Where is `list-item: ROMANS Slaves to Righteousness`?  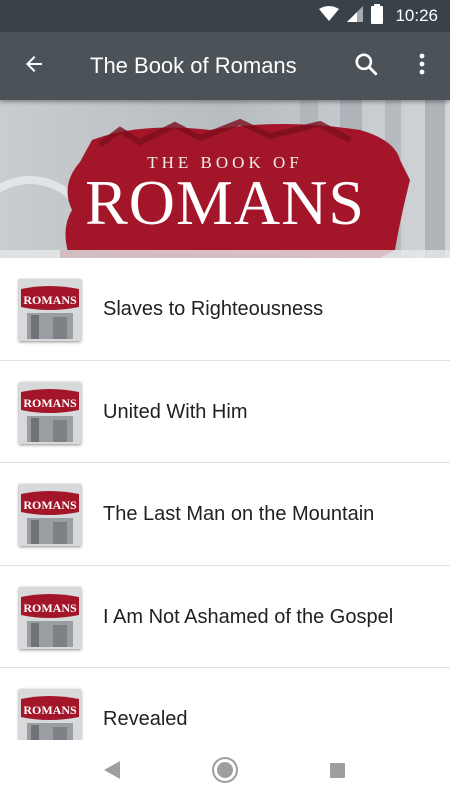 list-item: ROMANS Slaves to Righteousness is located at coordinates (225, 309).